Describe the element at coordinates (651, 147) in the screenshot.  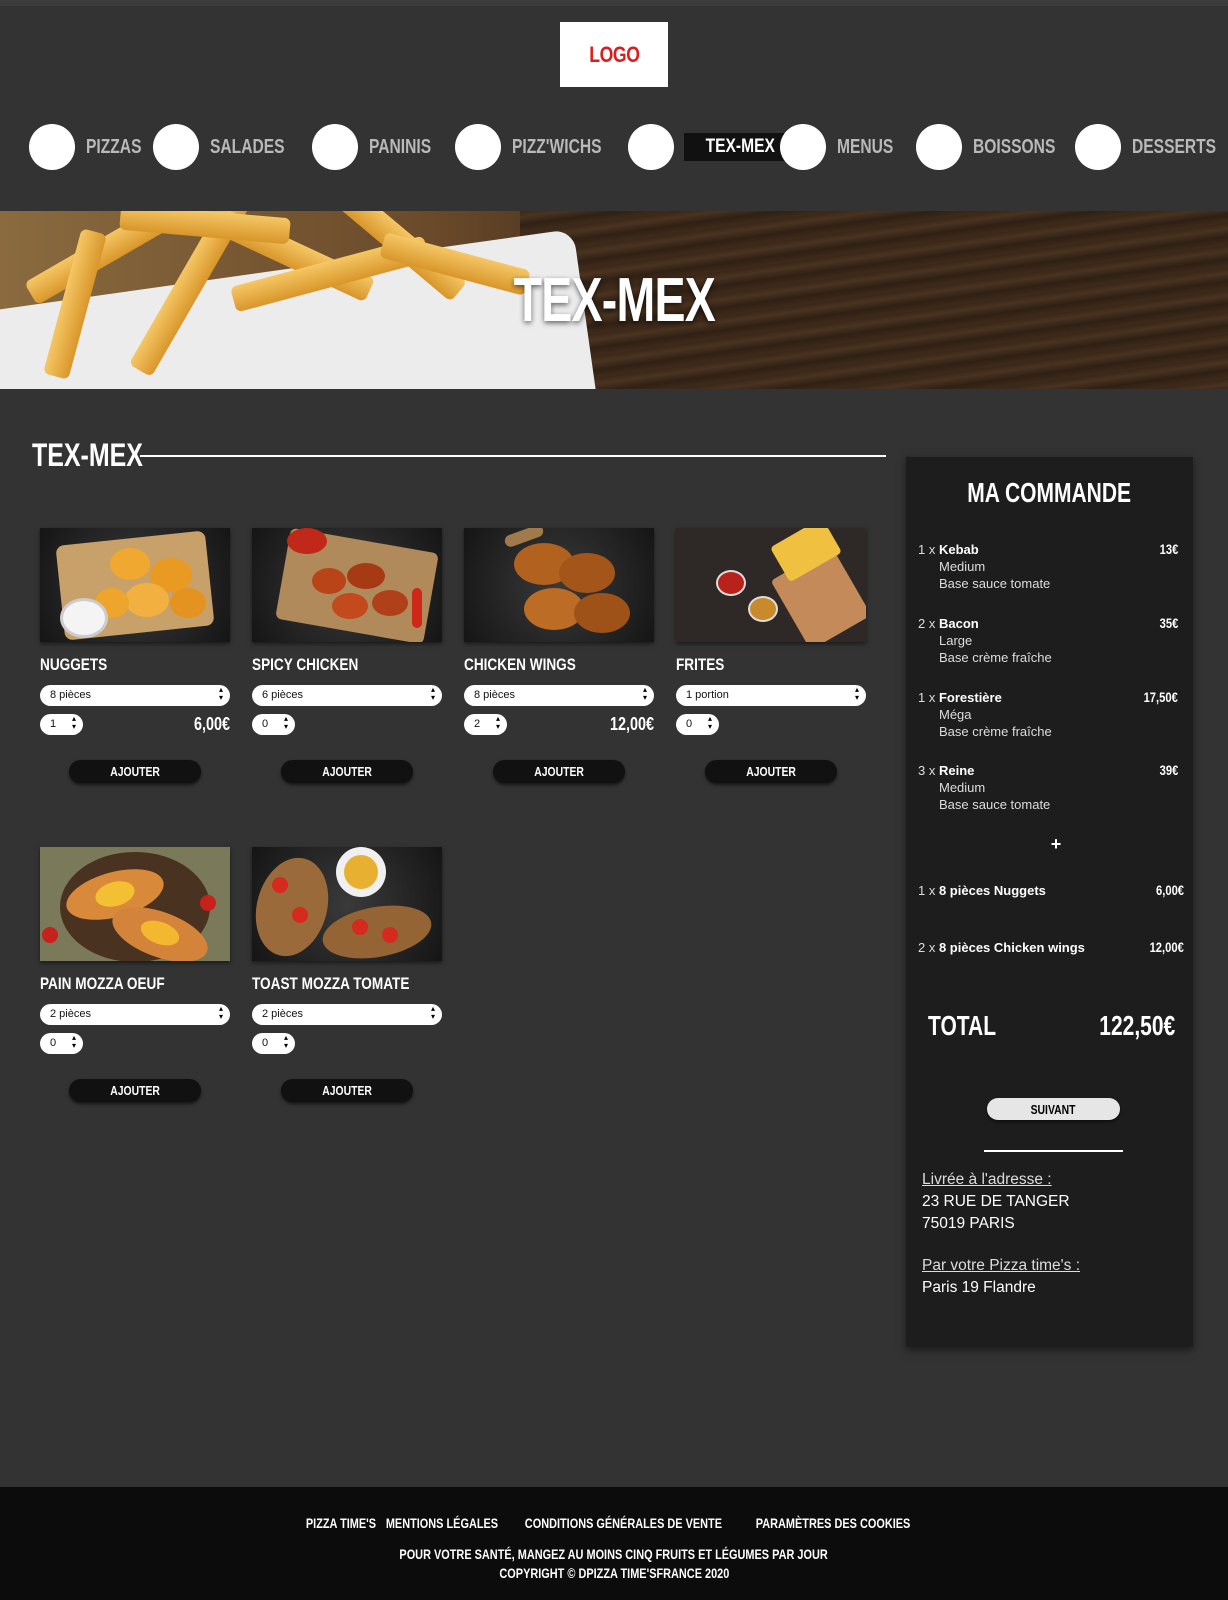
I see `tex-mex-icon` at that location.